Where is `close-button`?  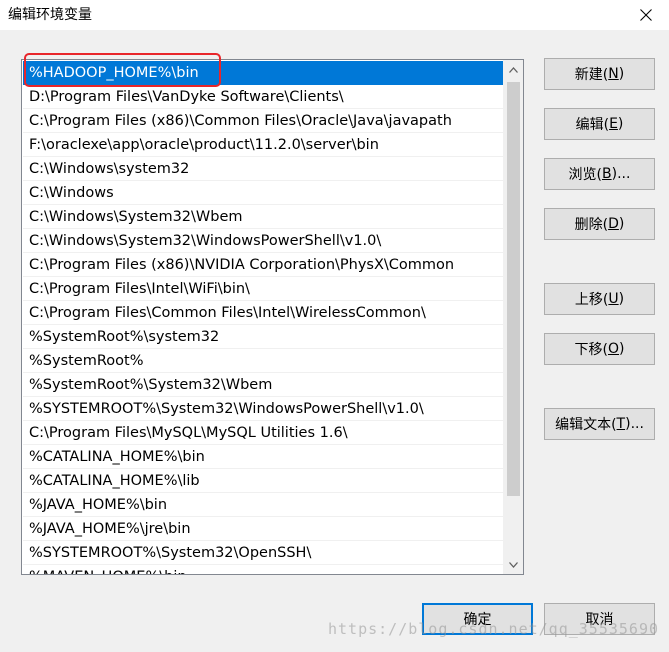
close-button is located at coordinates (646, 15).